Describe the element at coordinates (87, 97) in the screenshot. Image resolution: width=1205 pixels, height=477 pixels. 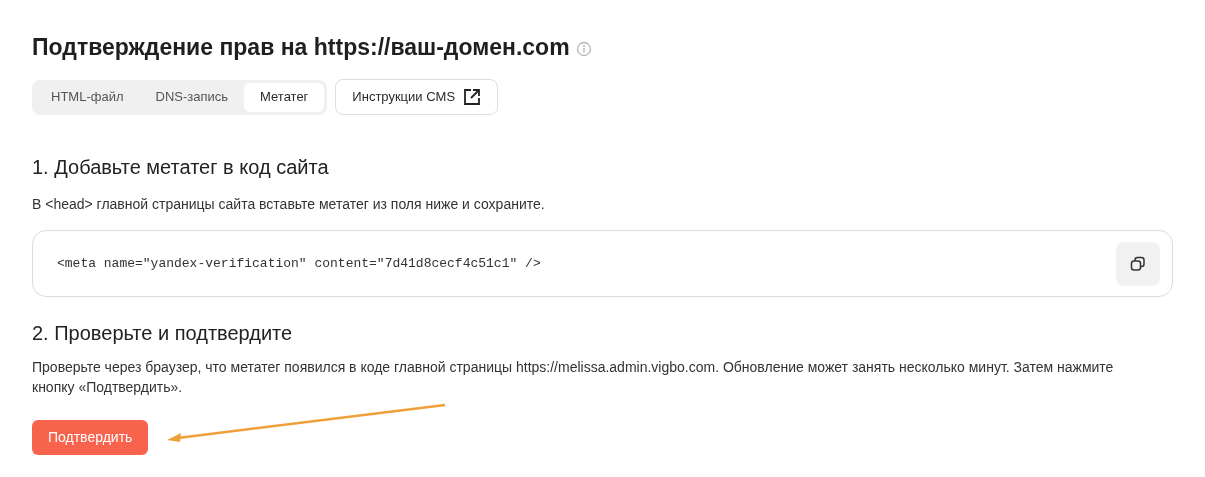
I see `tab: HTML-файл` at that location.